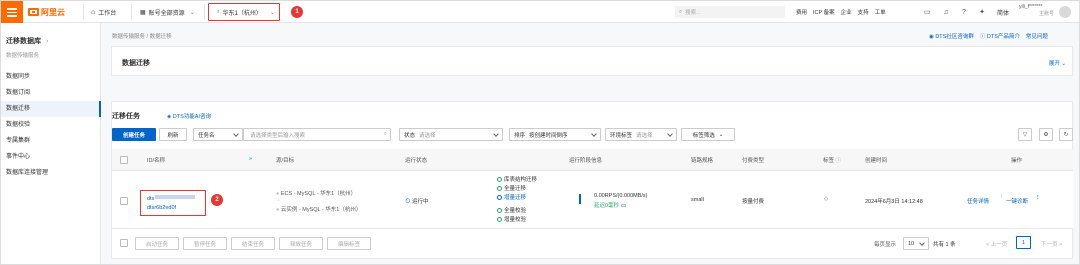  Describe the element at coordinates (499, 197) in the screenshot. I see `running-circle-icon` at that location.